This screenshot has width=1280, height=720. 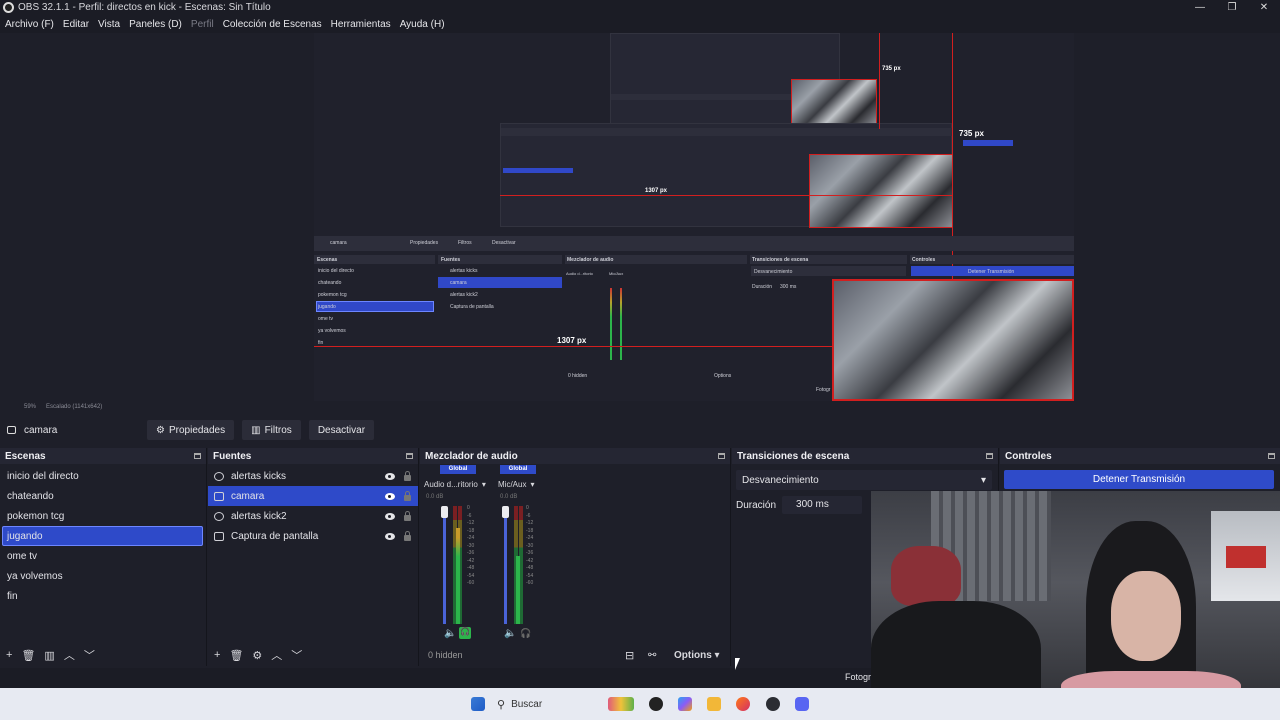 What do you see at coordinates (1146, 616) in the screenshot?
I see `person-right-face` at bounding box center [1146, 616].